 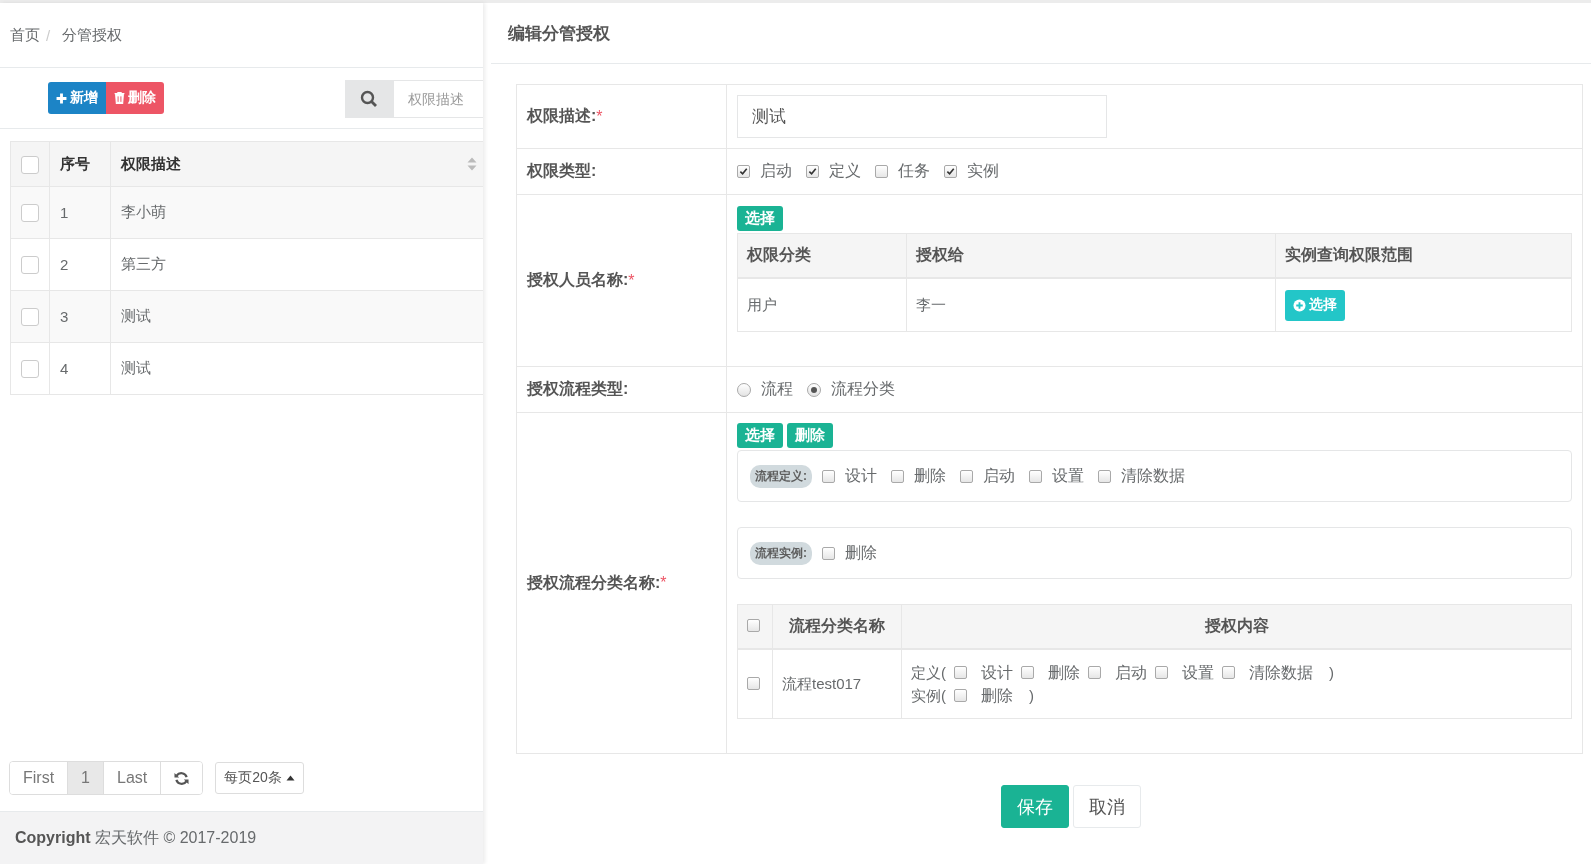 I want to click on field-label: 权限类型:, so click(x=562, y=171).